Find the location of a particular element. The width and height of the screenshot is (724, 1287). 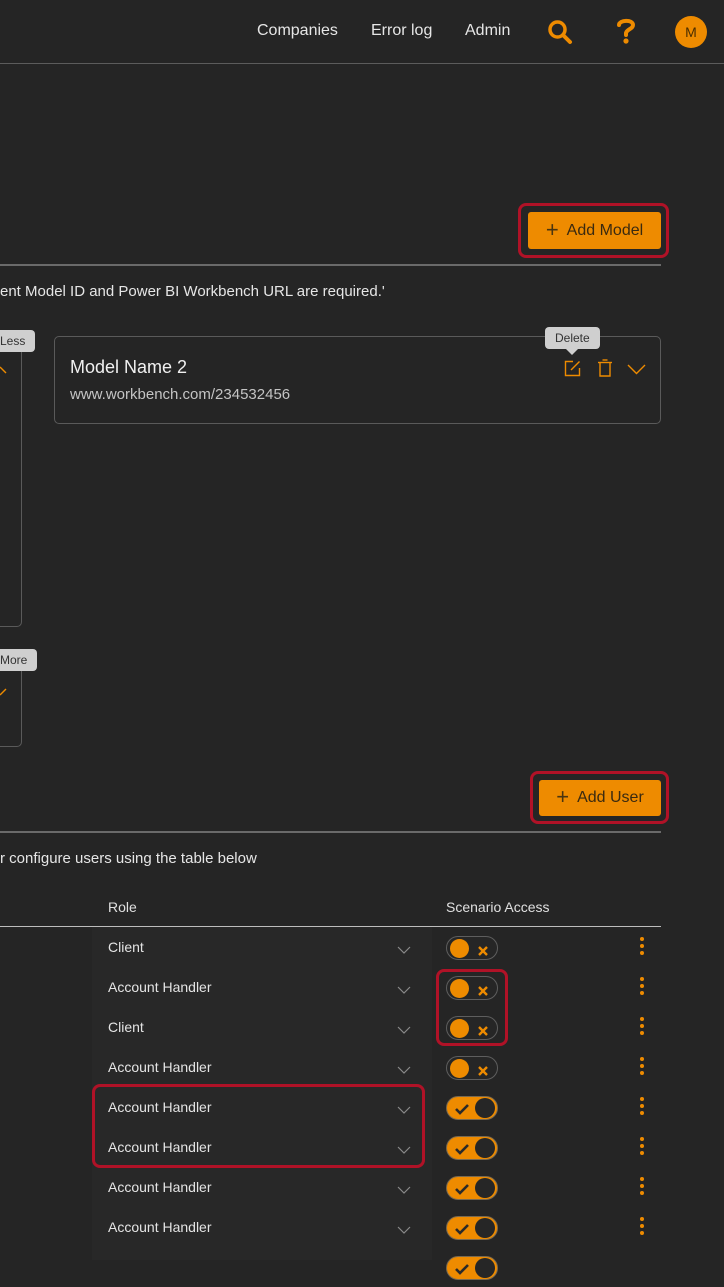

delete-tooltip: Delete is located at coordinates (572, 341).